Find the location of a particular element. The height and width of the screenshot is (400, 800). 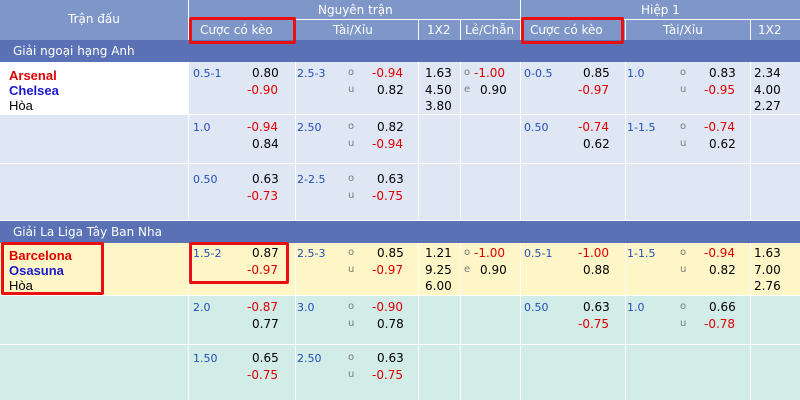

match-row-alt-line: 0.50 0.63 -0.73 2-2.5 o u 0.63 -0.75 is located at coordinates (400, 192).